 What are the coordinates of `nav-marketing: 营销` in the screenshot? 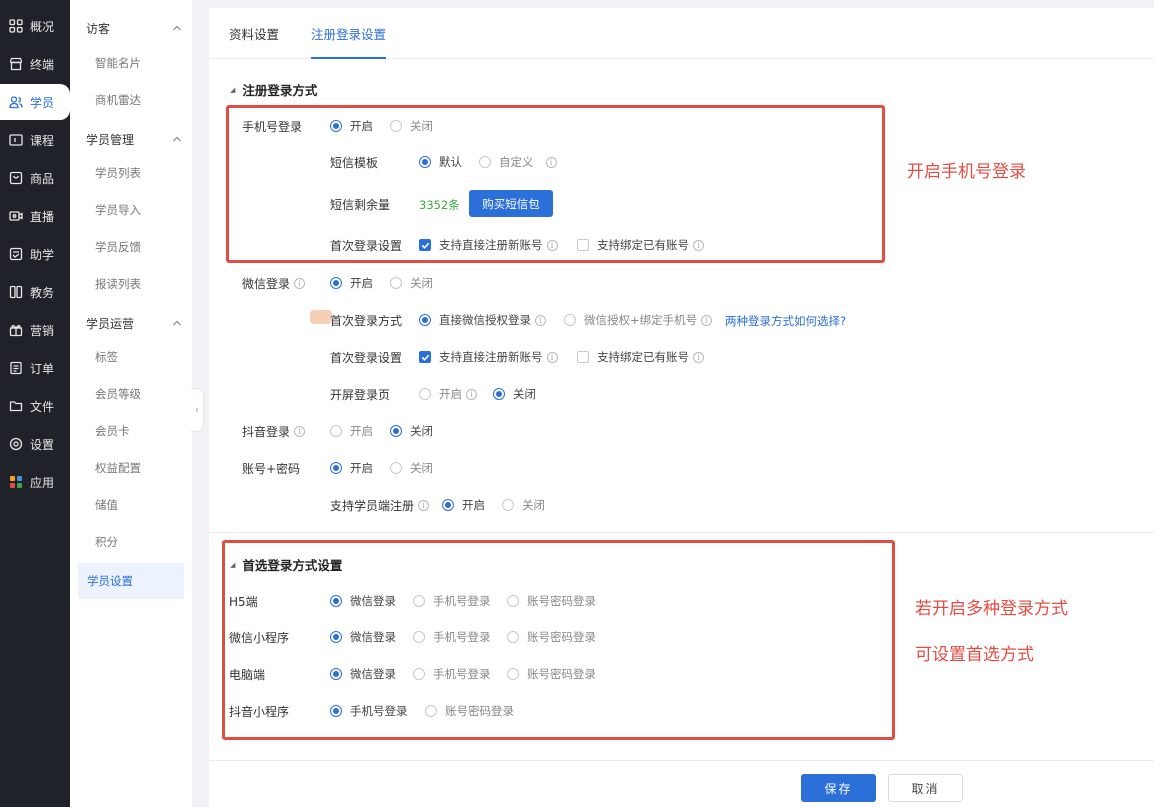 It's located at (35, 330).